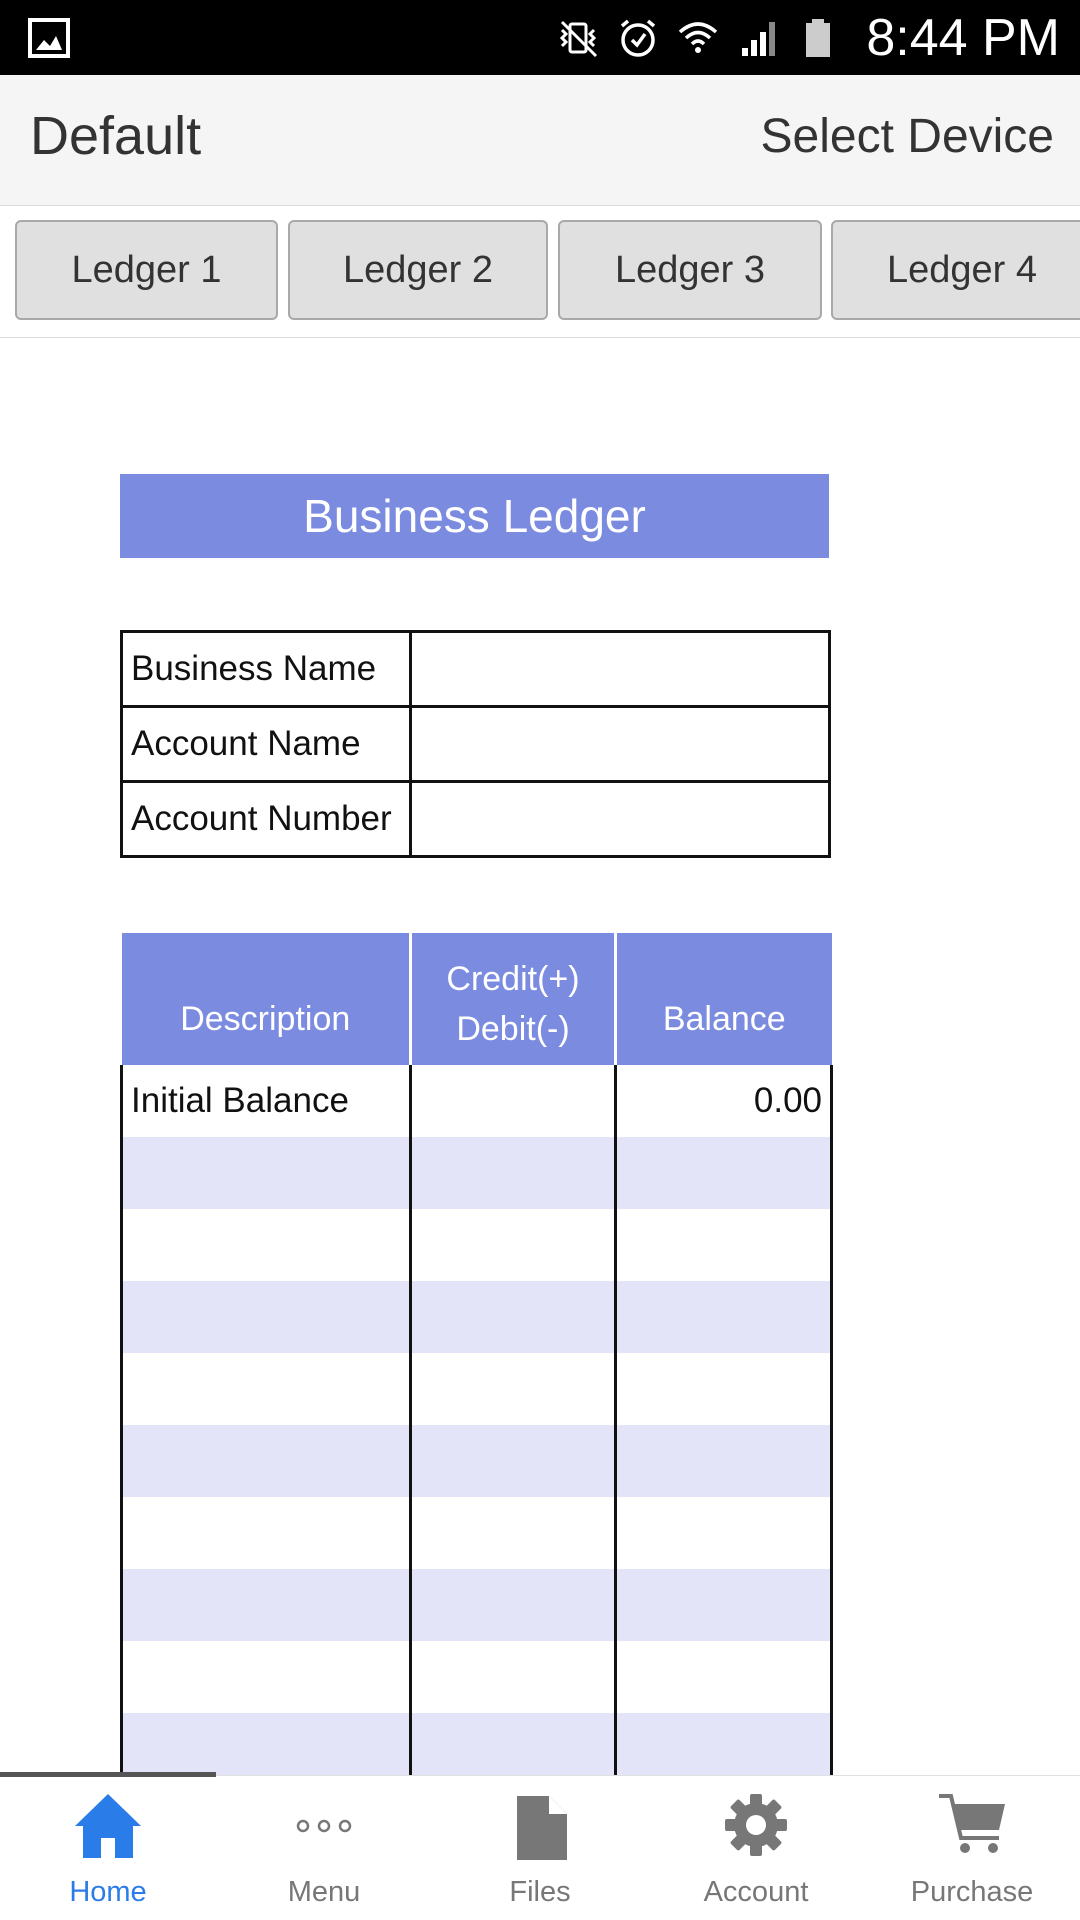 This screenshot has height=1920, width=1080. I want to click on tab-ledger-4: Ledger 4, so click(955, 270).